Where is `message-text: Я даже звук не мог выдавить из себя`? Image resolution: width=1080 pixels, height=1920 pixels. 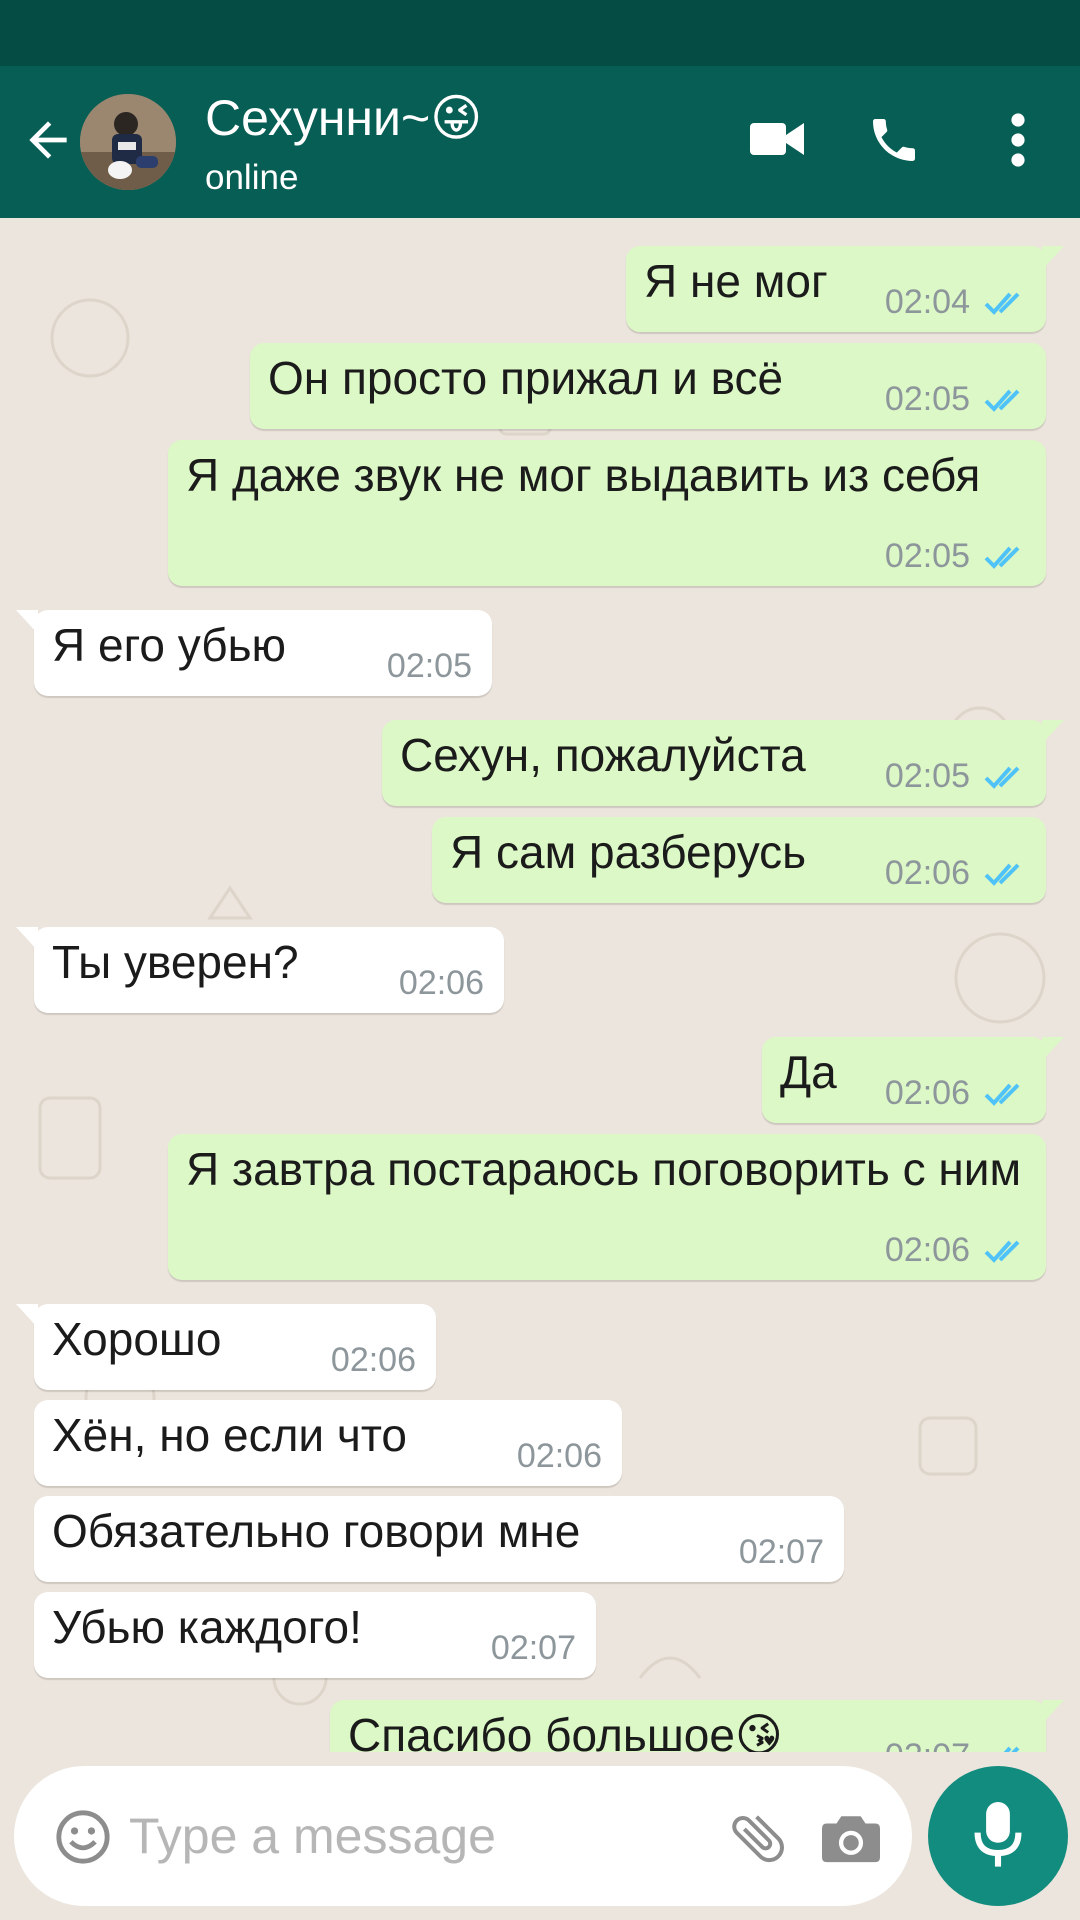
message-text: Я даже звук не мог выдавить из себя is located at coordinates (583, 475).